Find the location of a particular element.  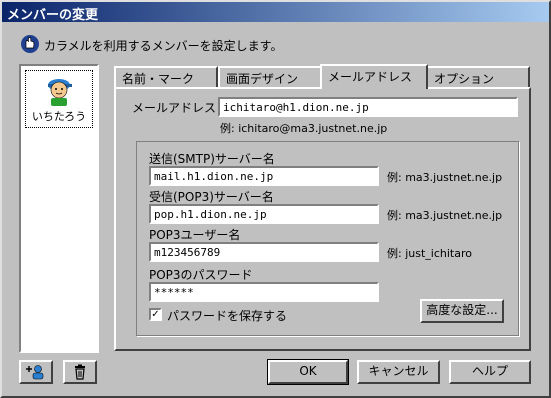

pop3-user-label: POP3ユーザー名 is located at coordinates (195, 235).